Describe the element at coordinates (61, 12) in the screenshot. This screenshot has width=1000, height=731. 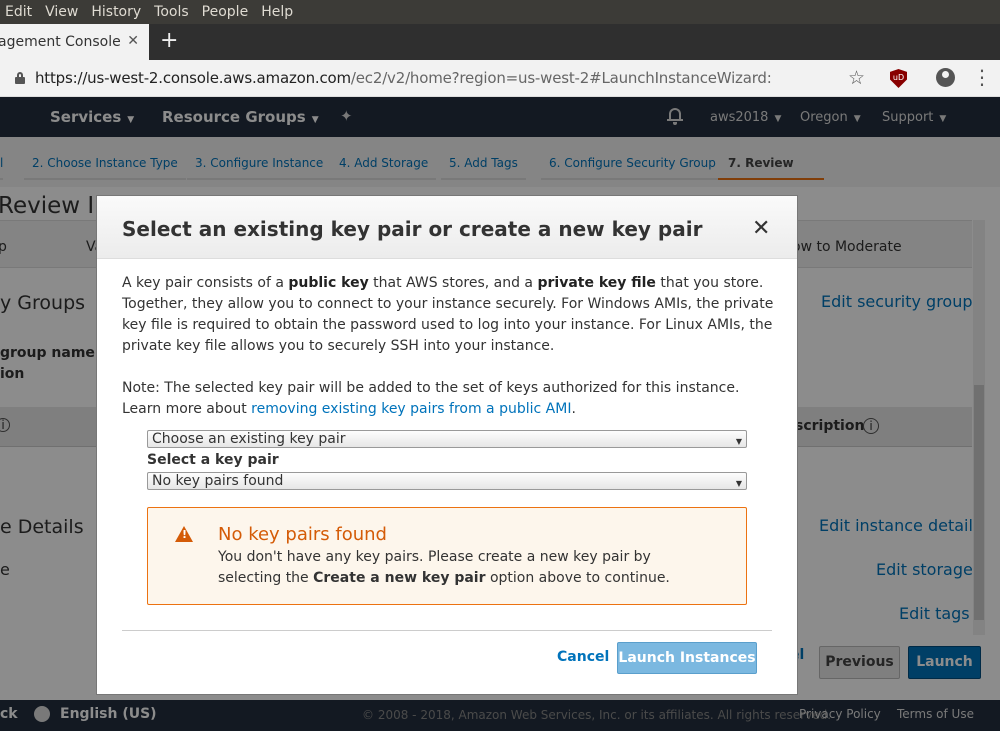
I see `menu-view: View` at that location.